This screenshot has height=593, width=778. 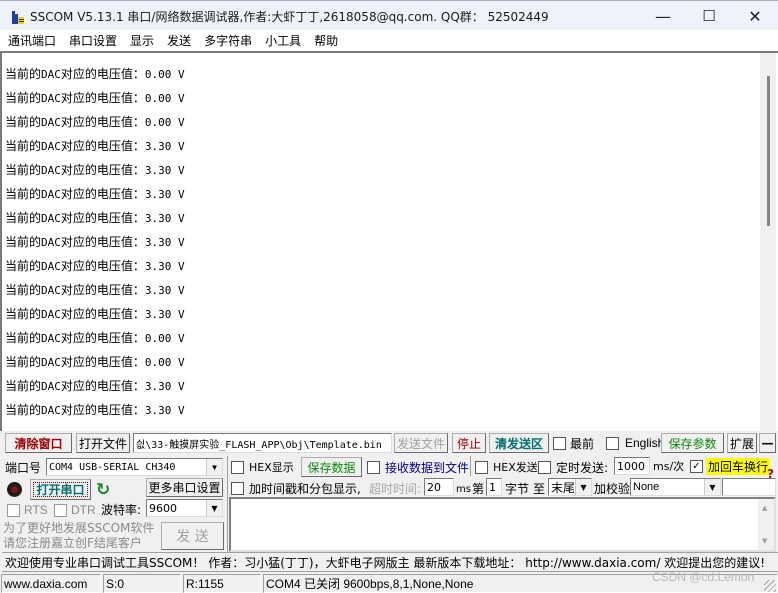 I want to click on baud-select: 9600 ▼, so click(x=184, y=508).